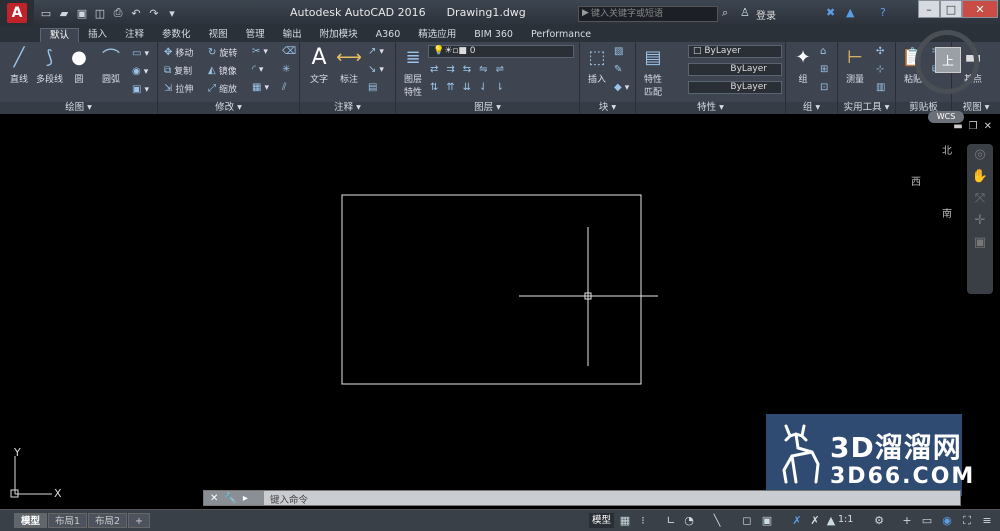 The image size is (1000, 531). Describe the element at coordinates (951, 9) in the screenshot. I see `maximize-button: □` at that location.